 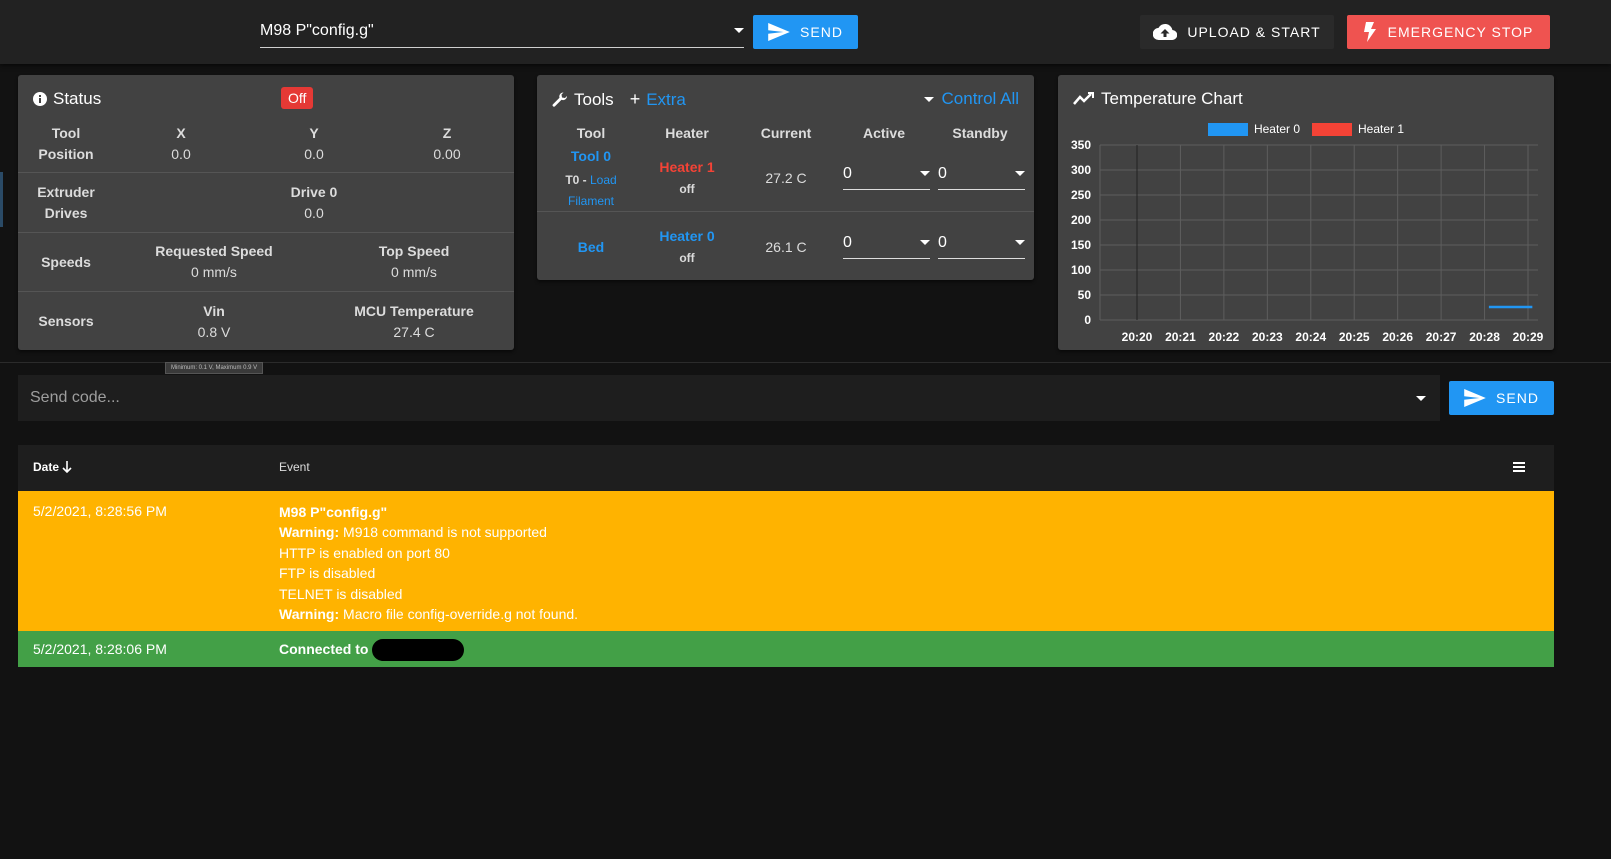 I want to click on flash-icon, so click(x=1369, y=32).